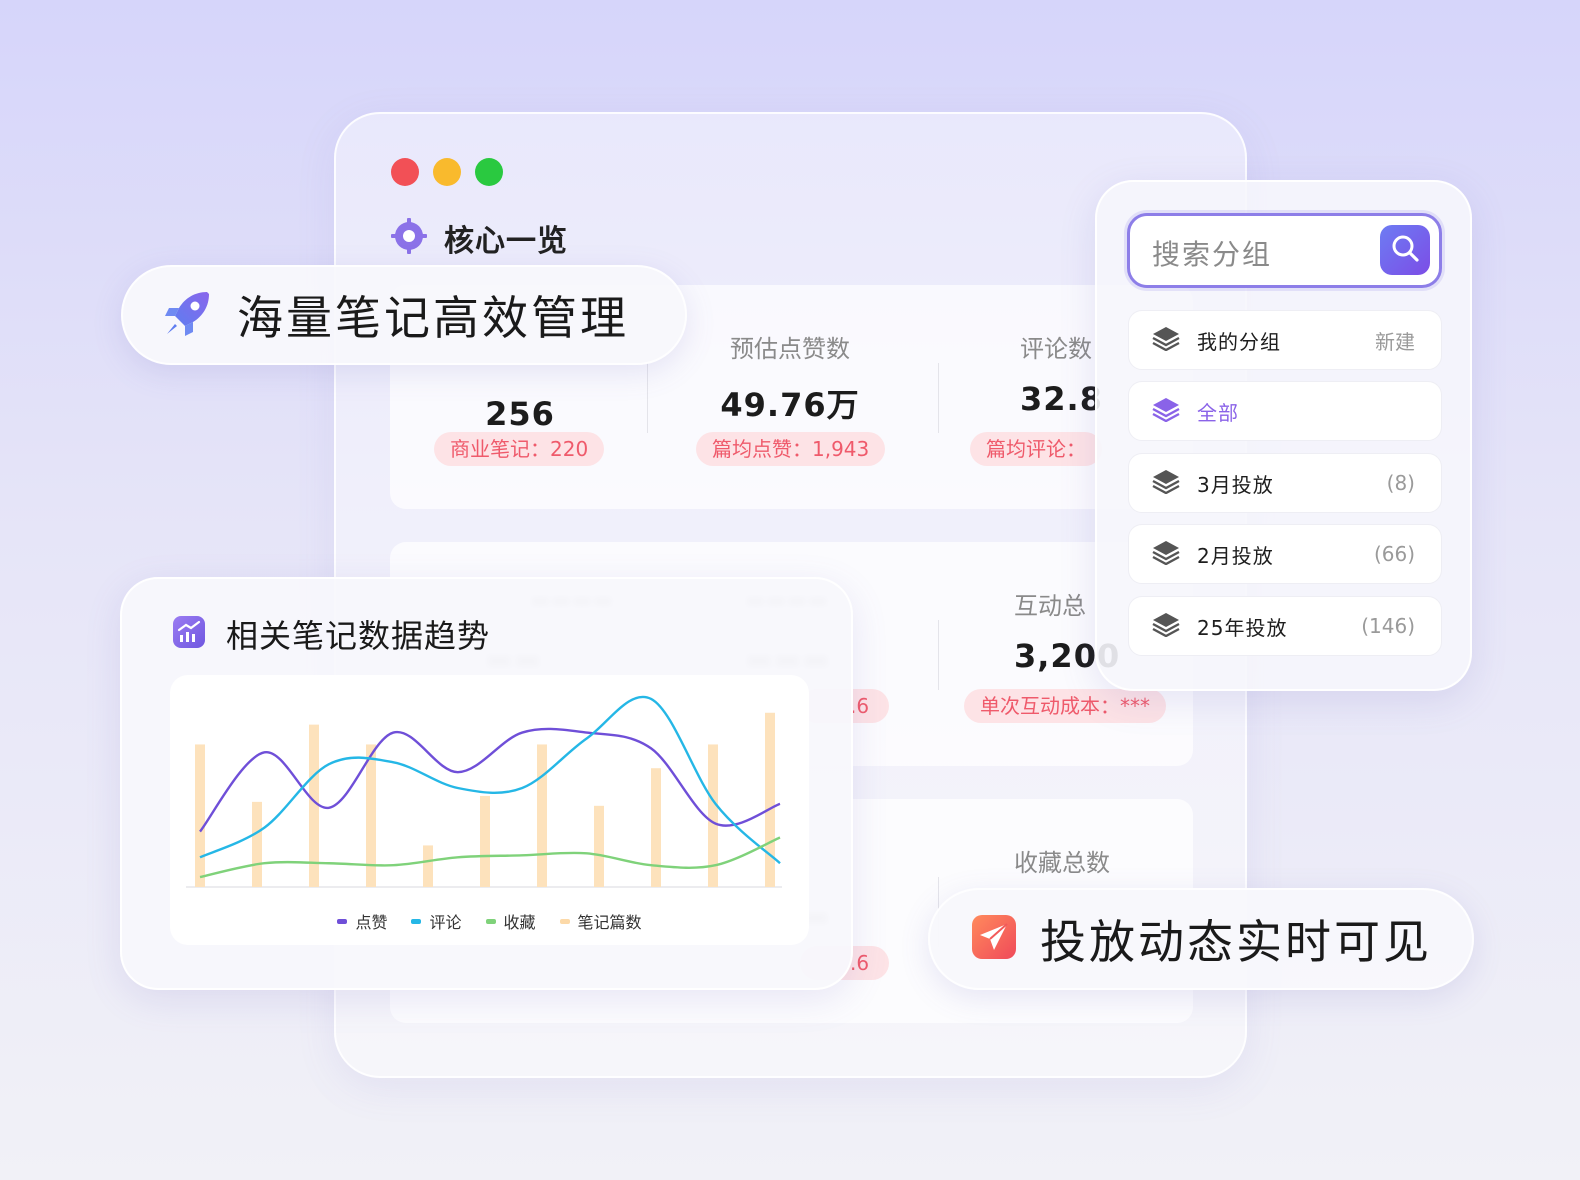  I want to click on feature-badge-realtime-text: 投放动态实时可见, so click(1236, 942).